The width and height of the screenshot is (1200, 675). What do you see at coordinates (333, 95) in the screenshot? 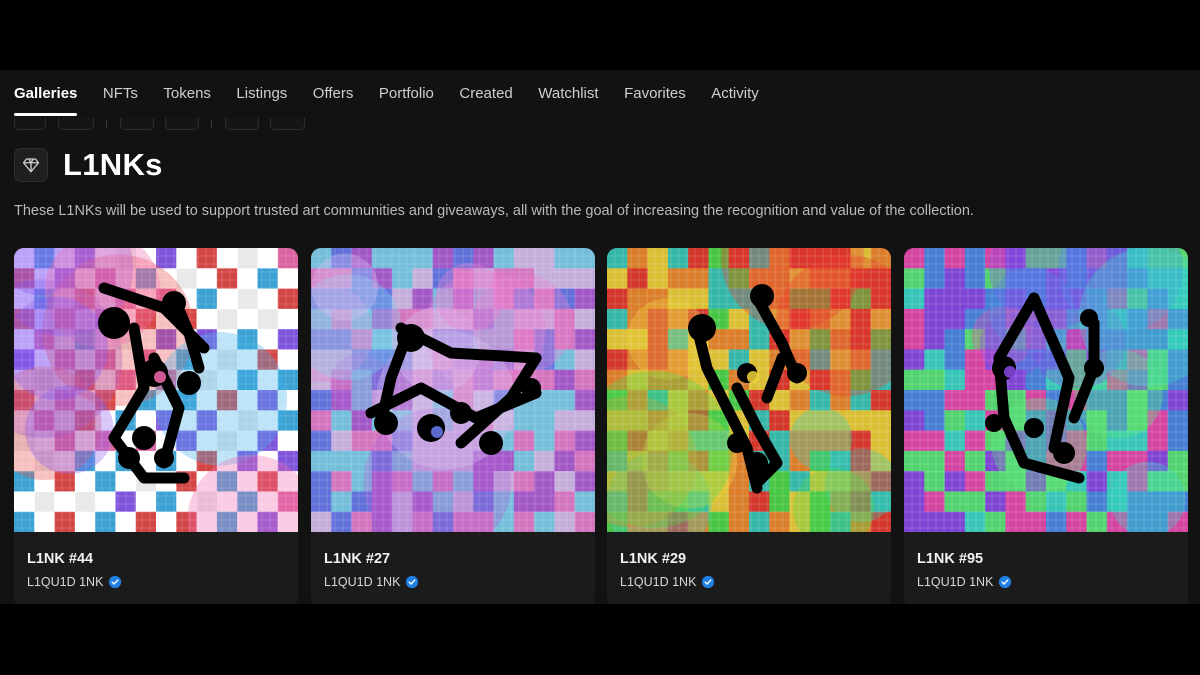
I see `tab-offers: Offers` at bounding box center [333, 95].